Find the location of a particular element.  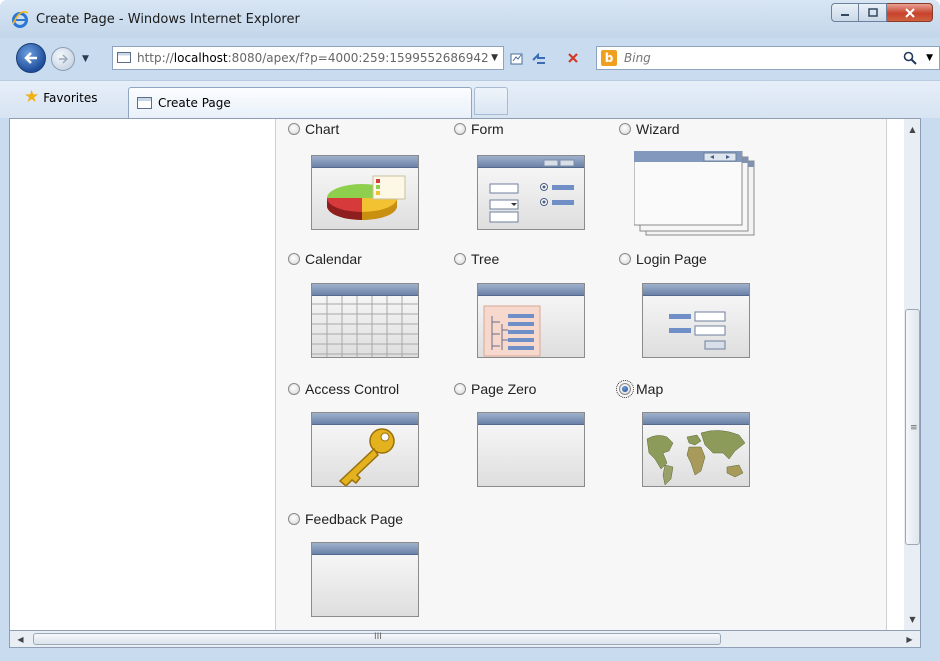

compatibility-view-button is located at coordinates (517, 58).